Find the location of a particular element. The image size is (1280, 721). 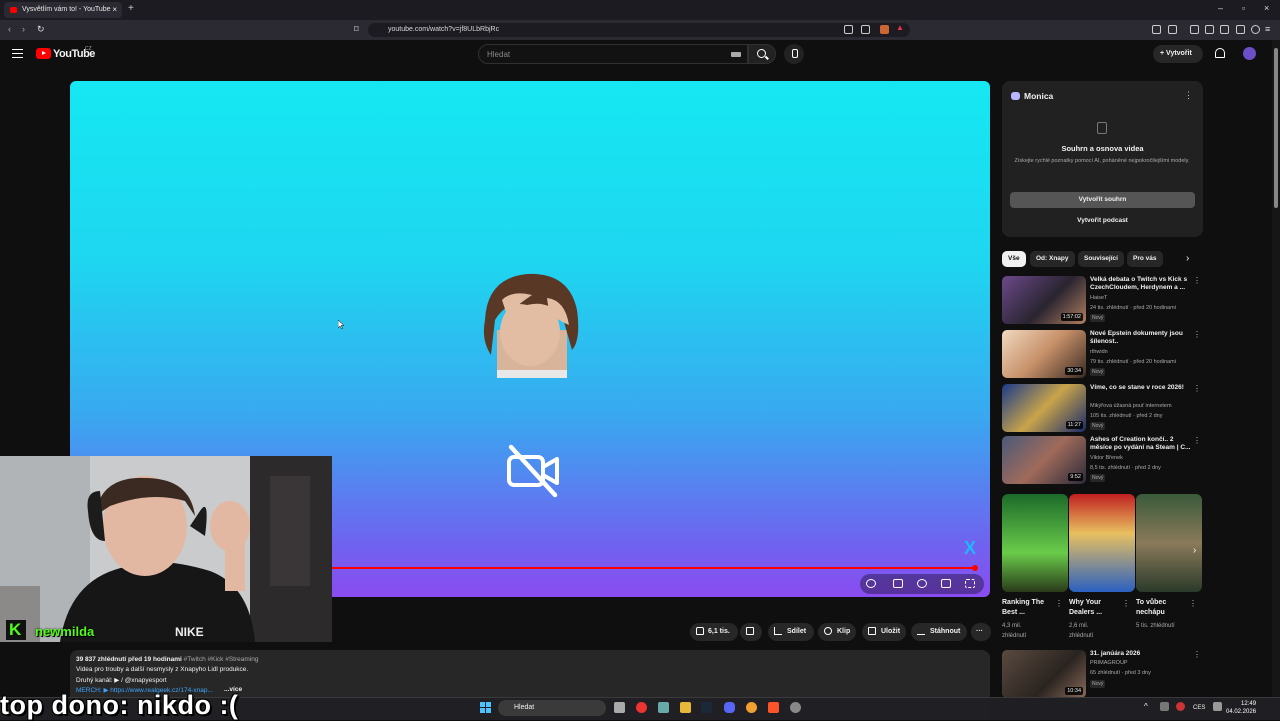

create-podcast-button: Vytvořit podcast is located at coordinates (1102, 221).